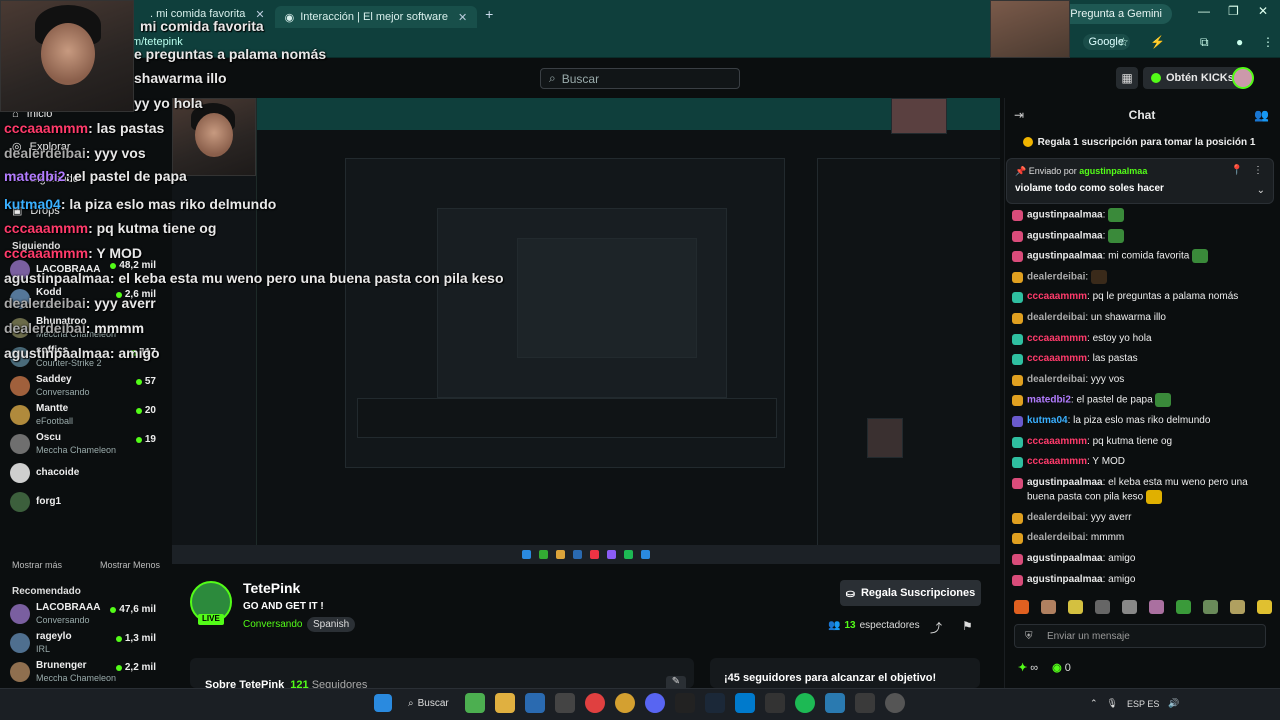 Image resolution: width=1280 pixels, height=720 pixels. What do you see at coordinates (1239, 42) in the screenshot?
I see `profile-icon: ●` at bounding box center [1239, 42].